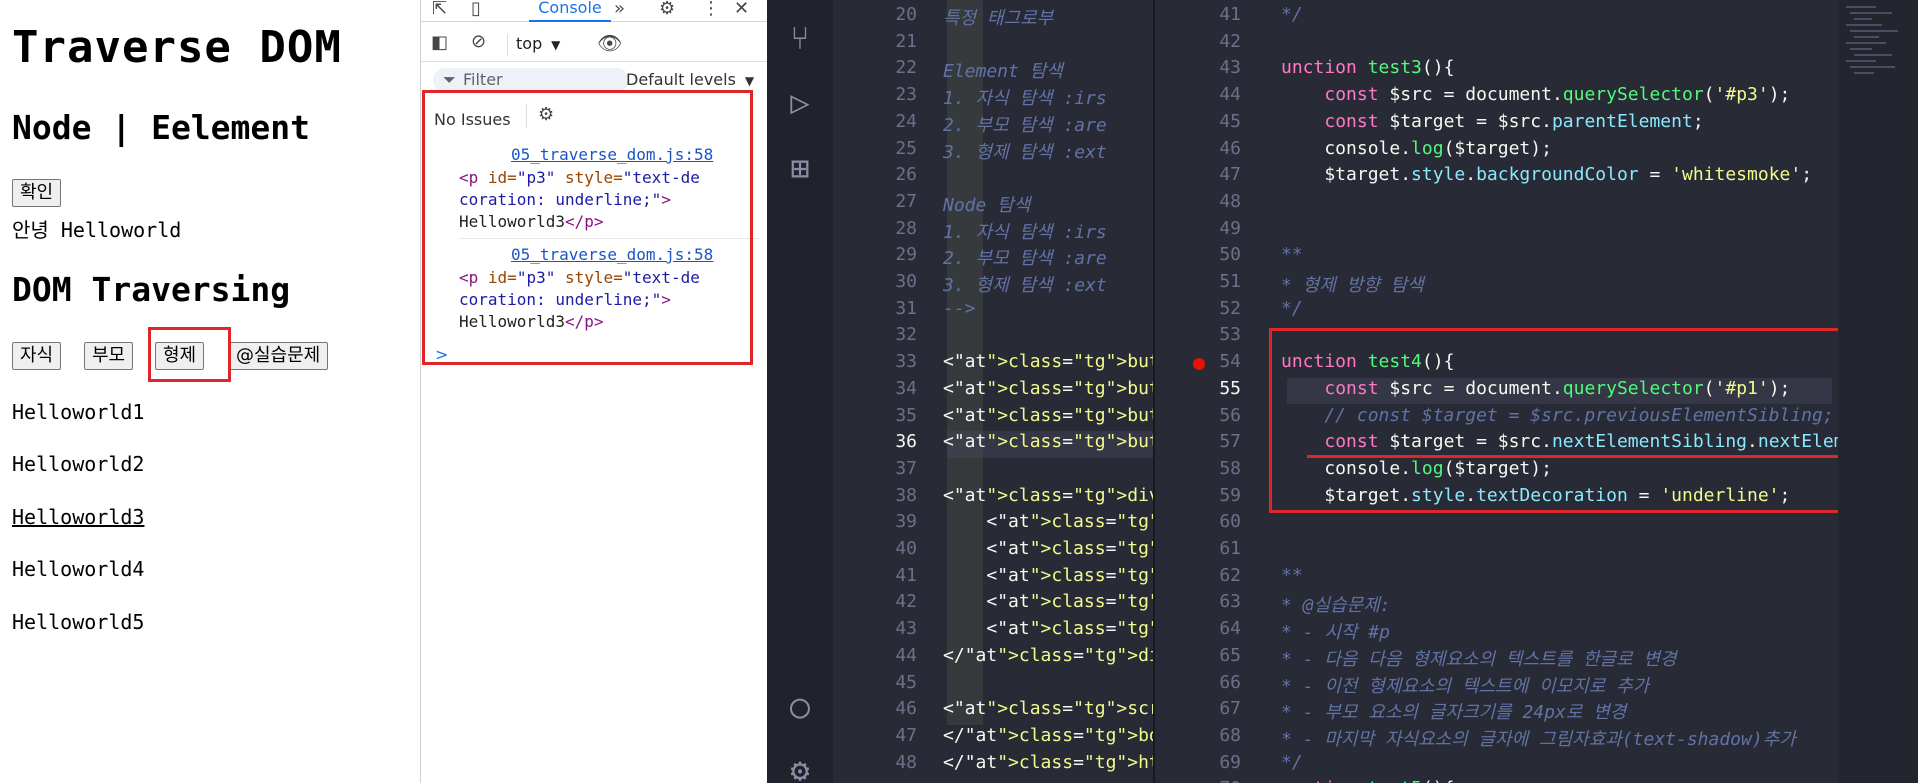 The width and height of the screenshot is (1918, 783). What do you see at coordinates (507, 45) in the screenshot?
I see `toolbar-divider` at bounding box center [507, 45].